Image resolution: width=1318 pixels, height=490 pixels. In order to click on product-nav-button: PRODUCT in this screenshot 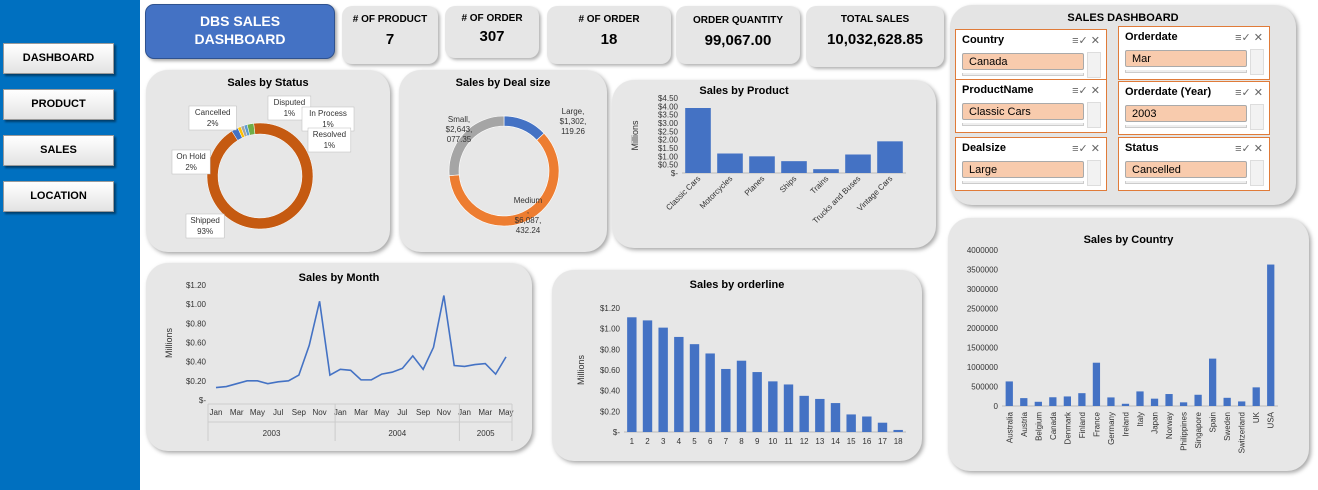, I will do `click(58, 104)`.